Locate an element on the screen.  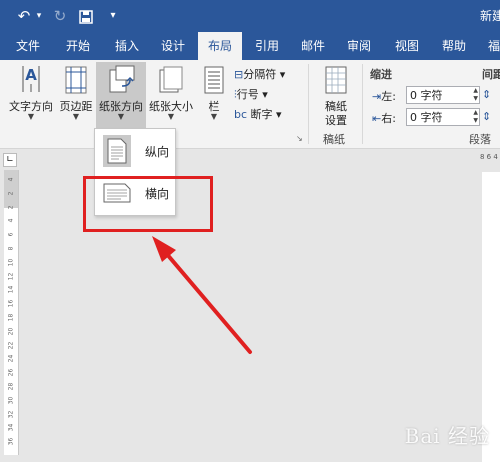
ruler-tick-label: 36 is located at coordinates (11, 441).